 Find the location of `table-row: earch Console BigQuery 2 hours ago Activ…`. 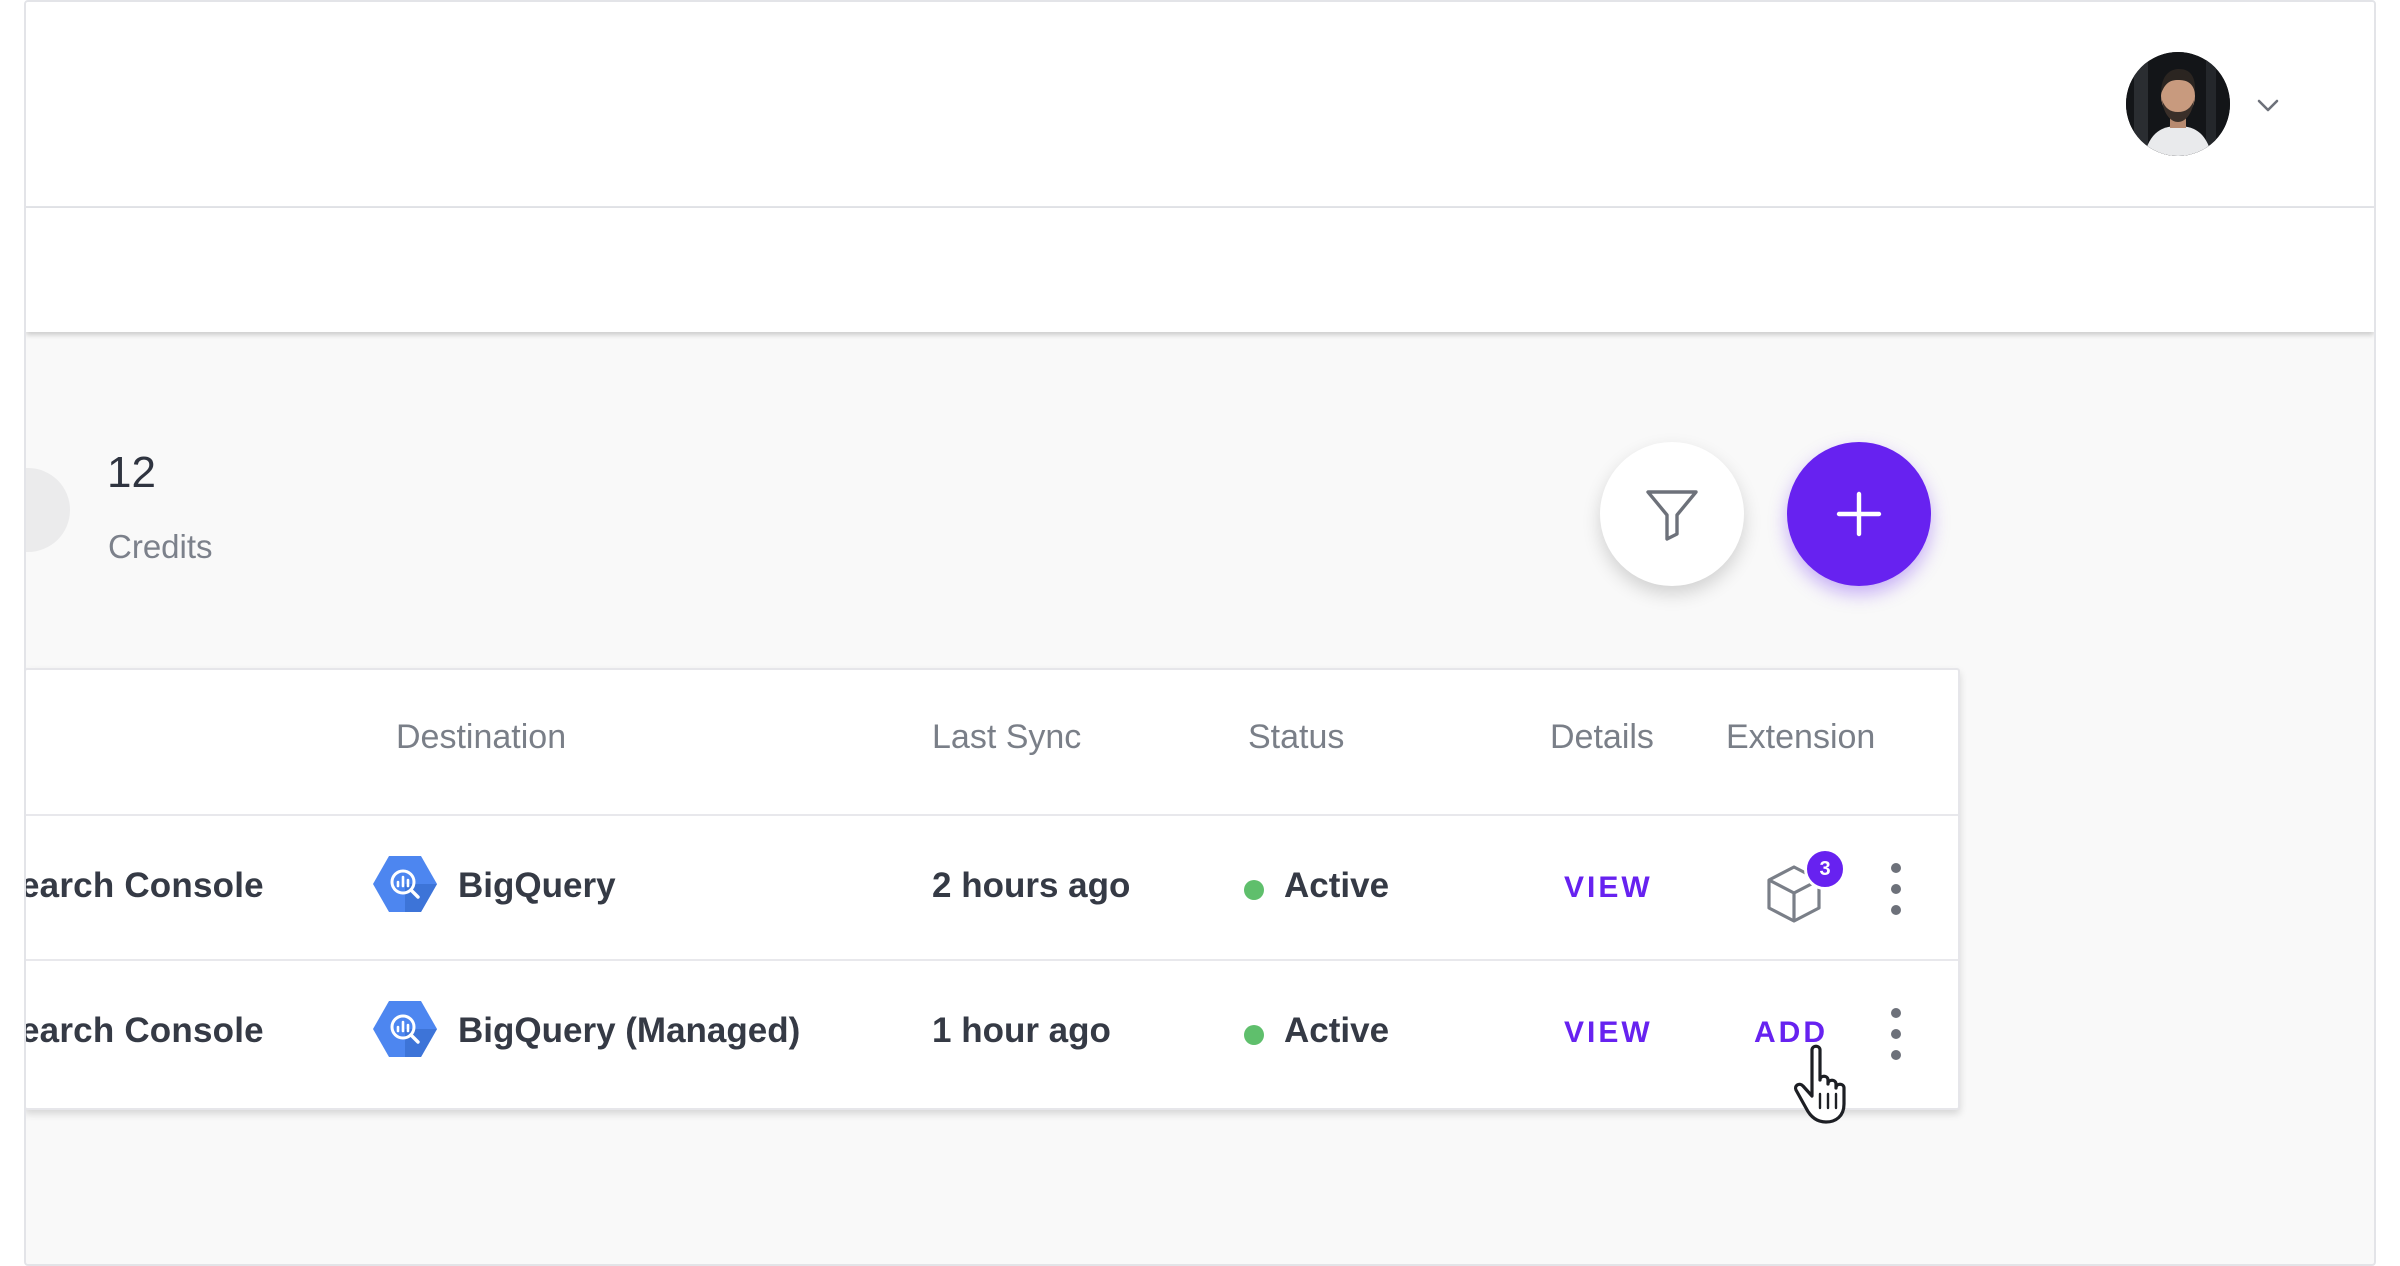

table-row: earch Console BigQuery 2 hours ago Activ… is located at coordinates (992, 887).